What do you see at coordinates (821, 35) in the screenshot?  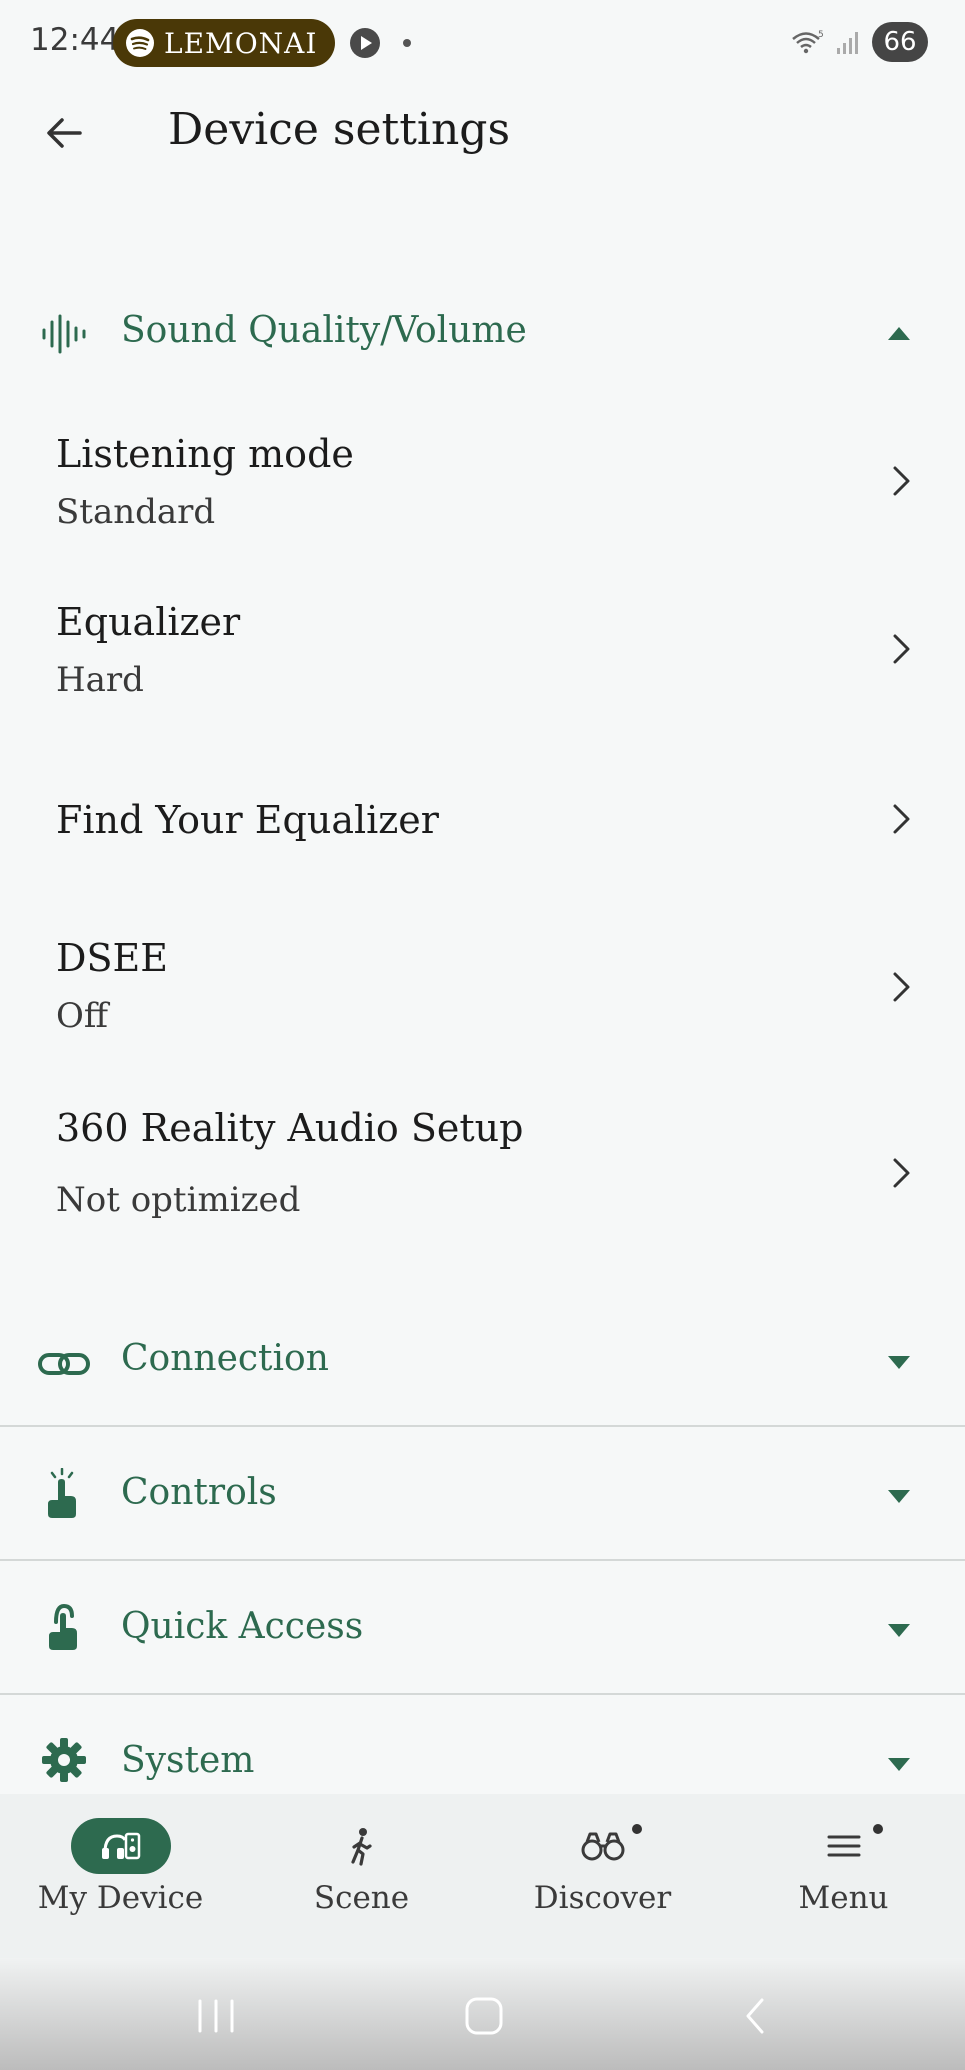 I see `svg-text: 5` at bounding box center [821, 35].